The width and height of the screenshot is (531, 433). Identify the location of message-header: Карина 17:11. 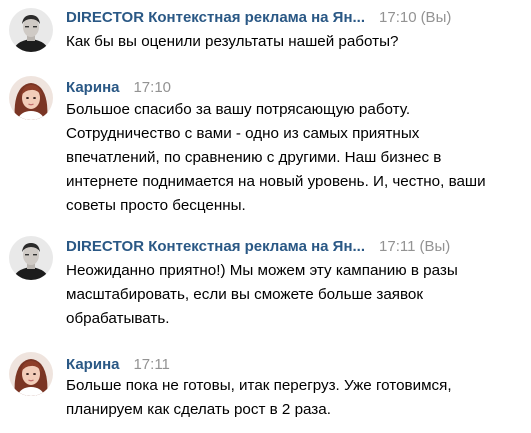
(118, 365).